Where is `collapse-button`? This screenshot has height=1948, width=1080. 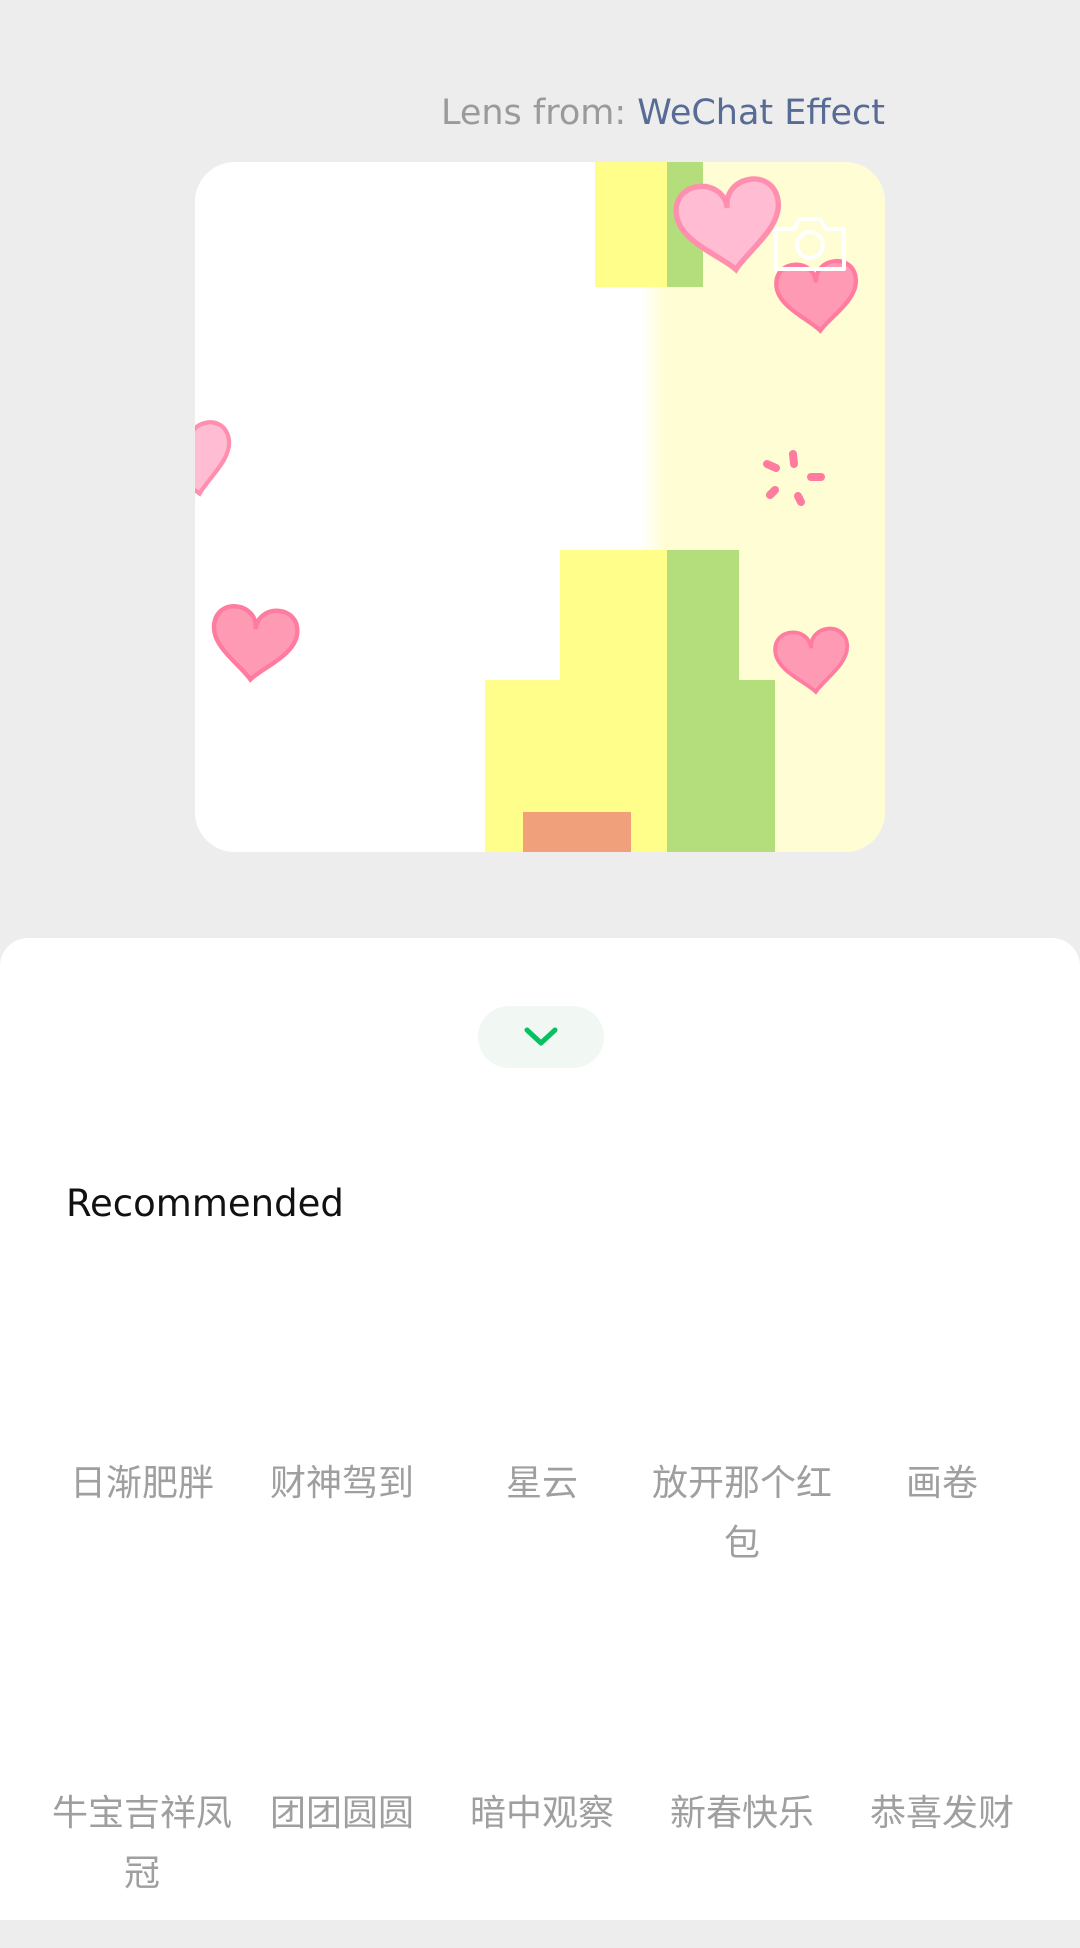 collapse-button is located at coordinates (541, 1037).